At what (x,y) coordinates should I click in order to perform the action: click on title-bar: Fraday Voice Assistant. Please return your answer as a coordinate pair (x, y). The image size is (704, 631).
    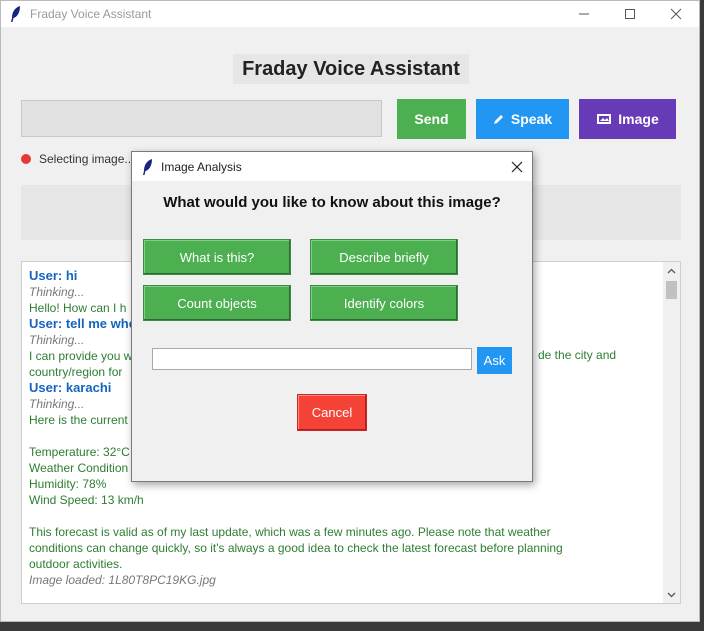
    Looking at the image, I should click on (350, 14).